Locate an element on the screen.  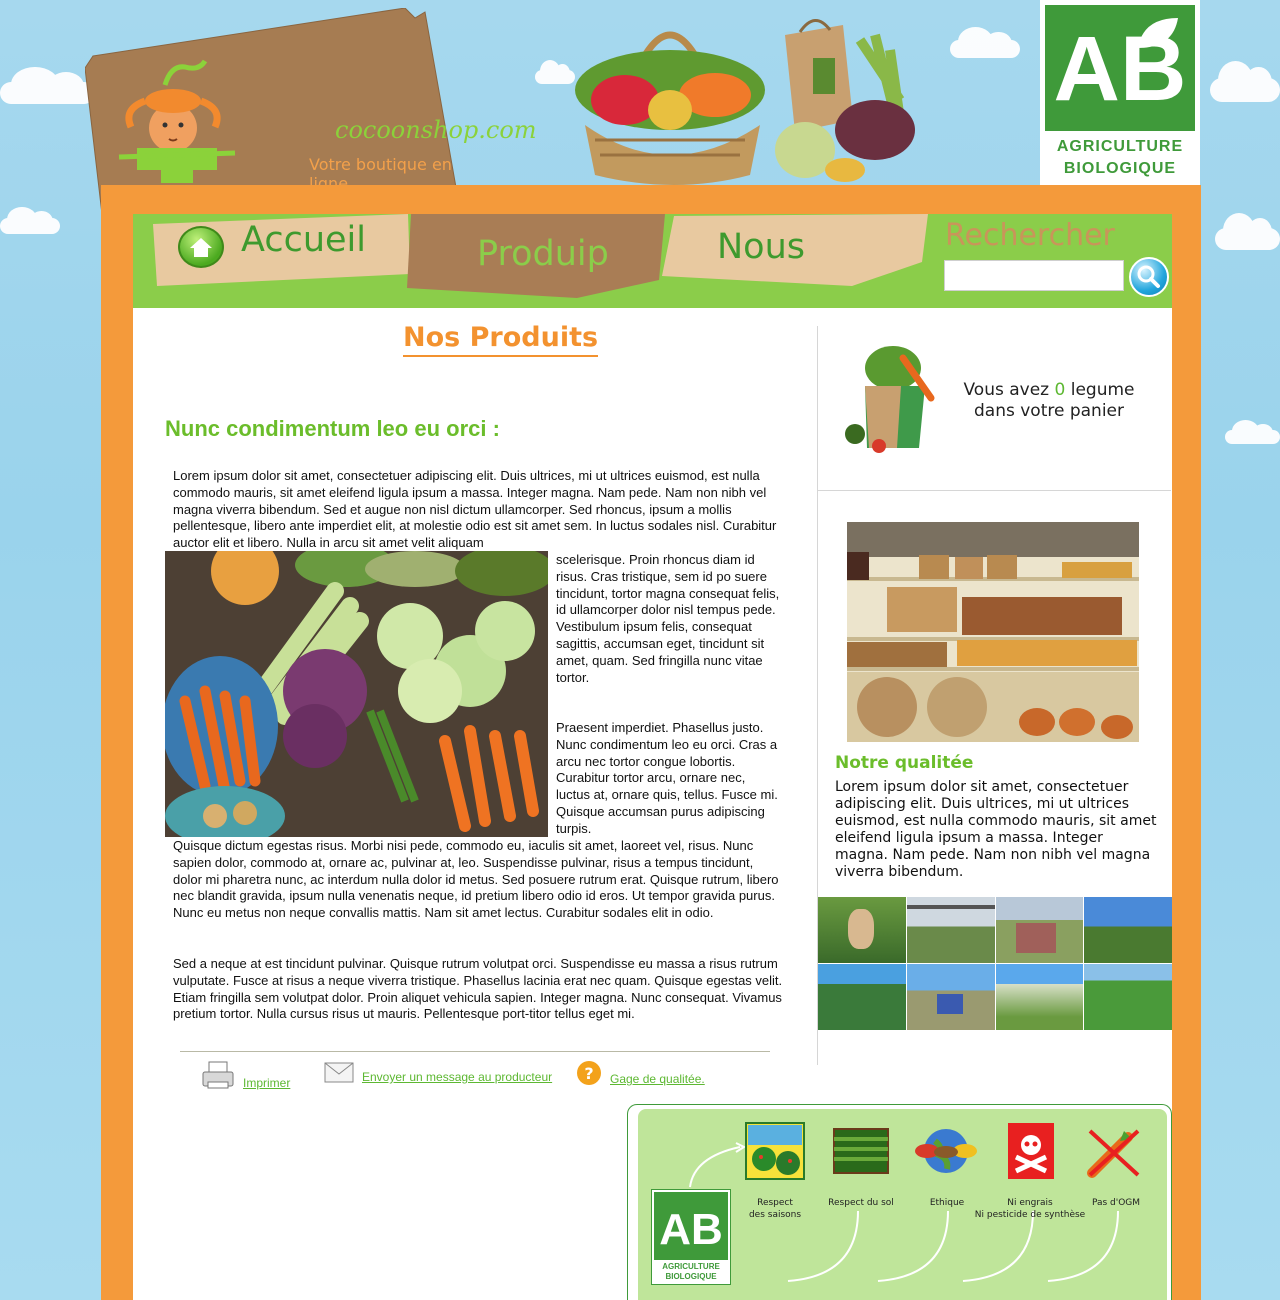
ab-label-line2: BIOLOGIQUE is located at coordinates (1120, 168).